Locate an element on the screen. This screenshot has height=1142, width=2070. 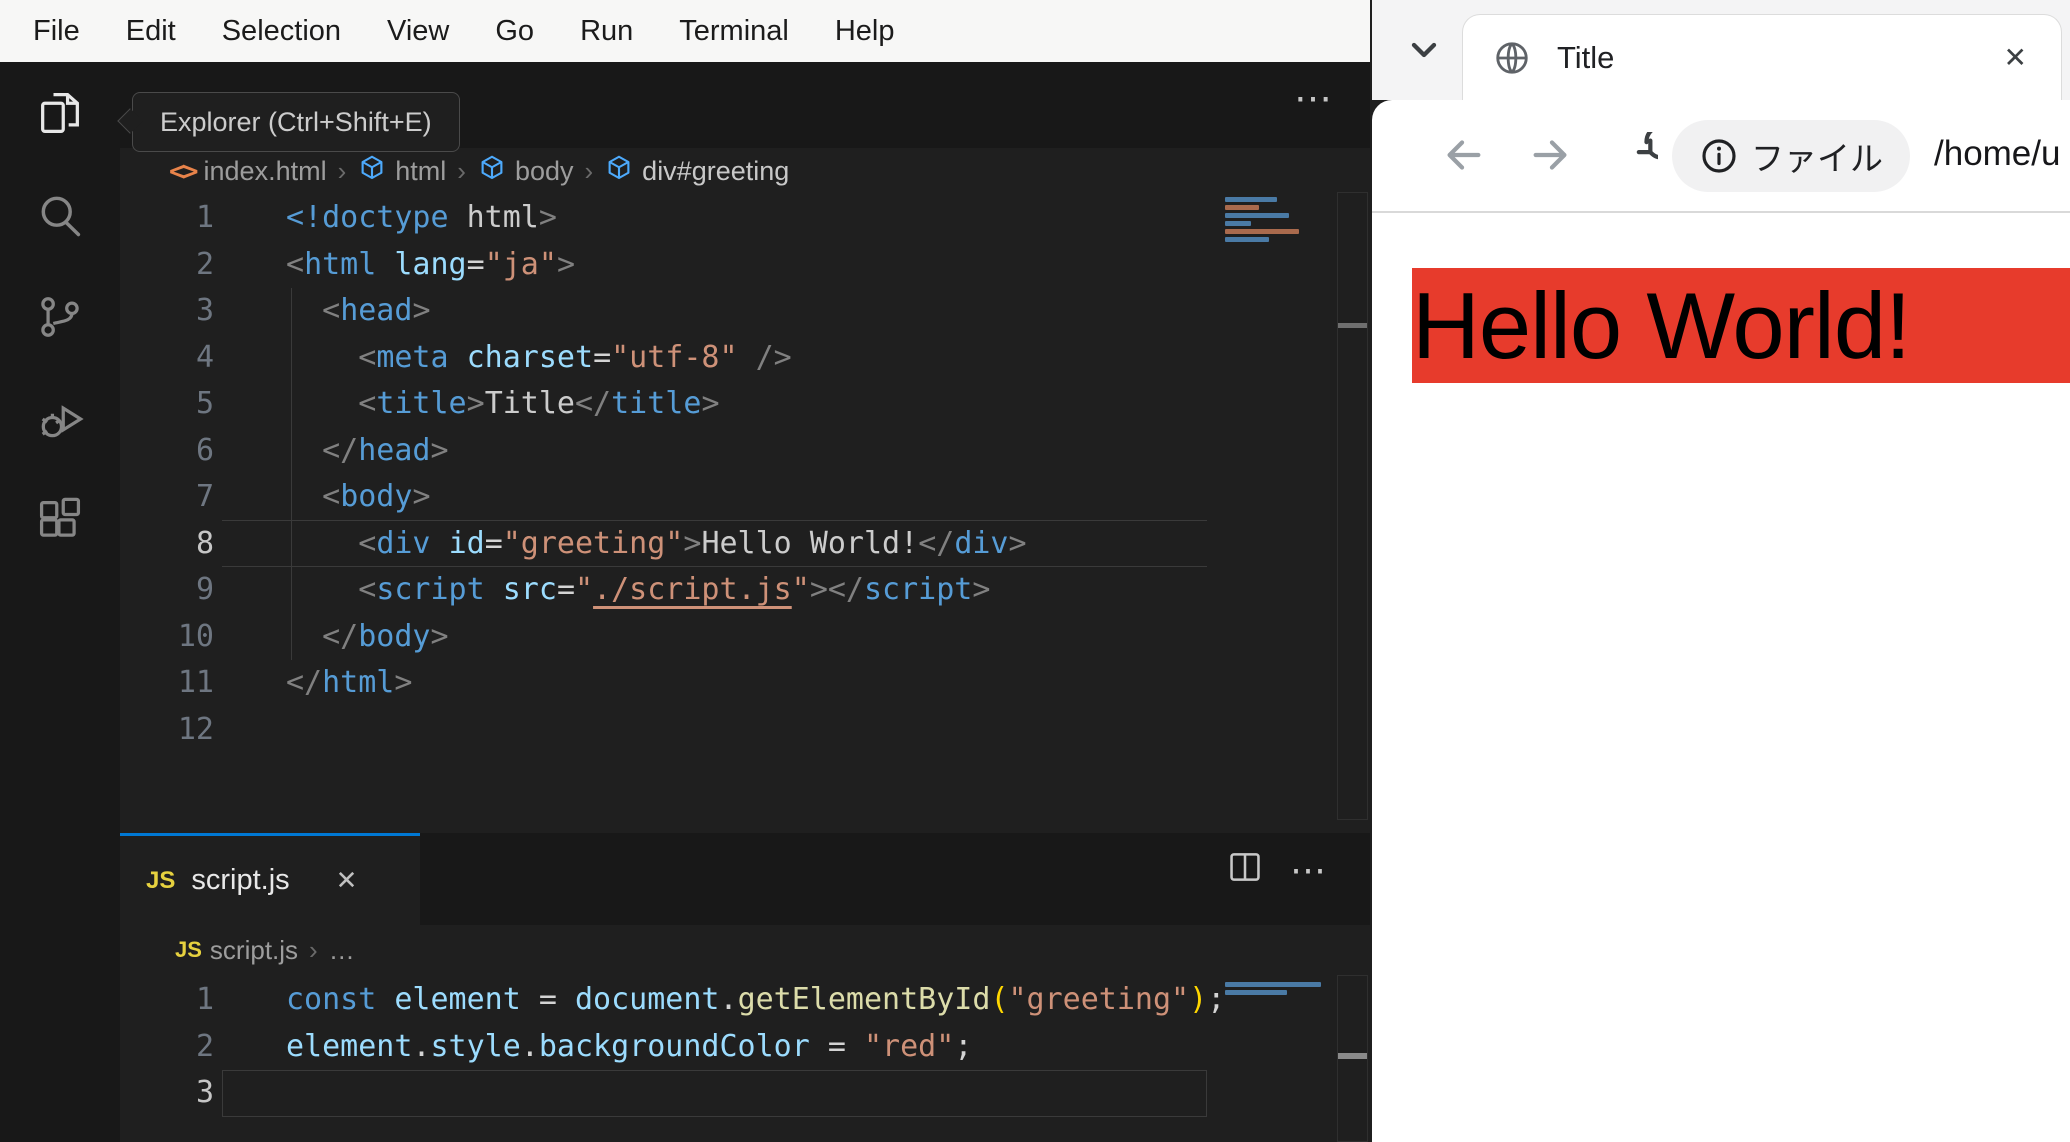
line-number: 12 is located at coordinates (195, 729).